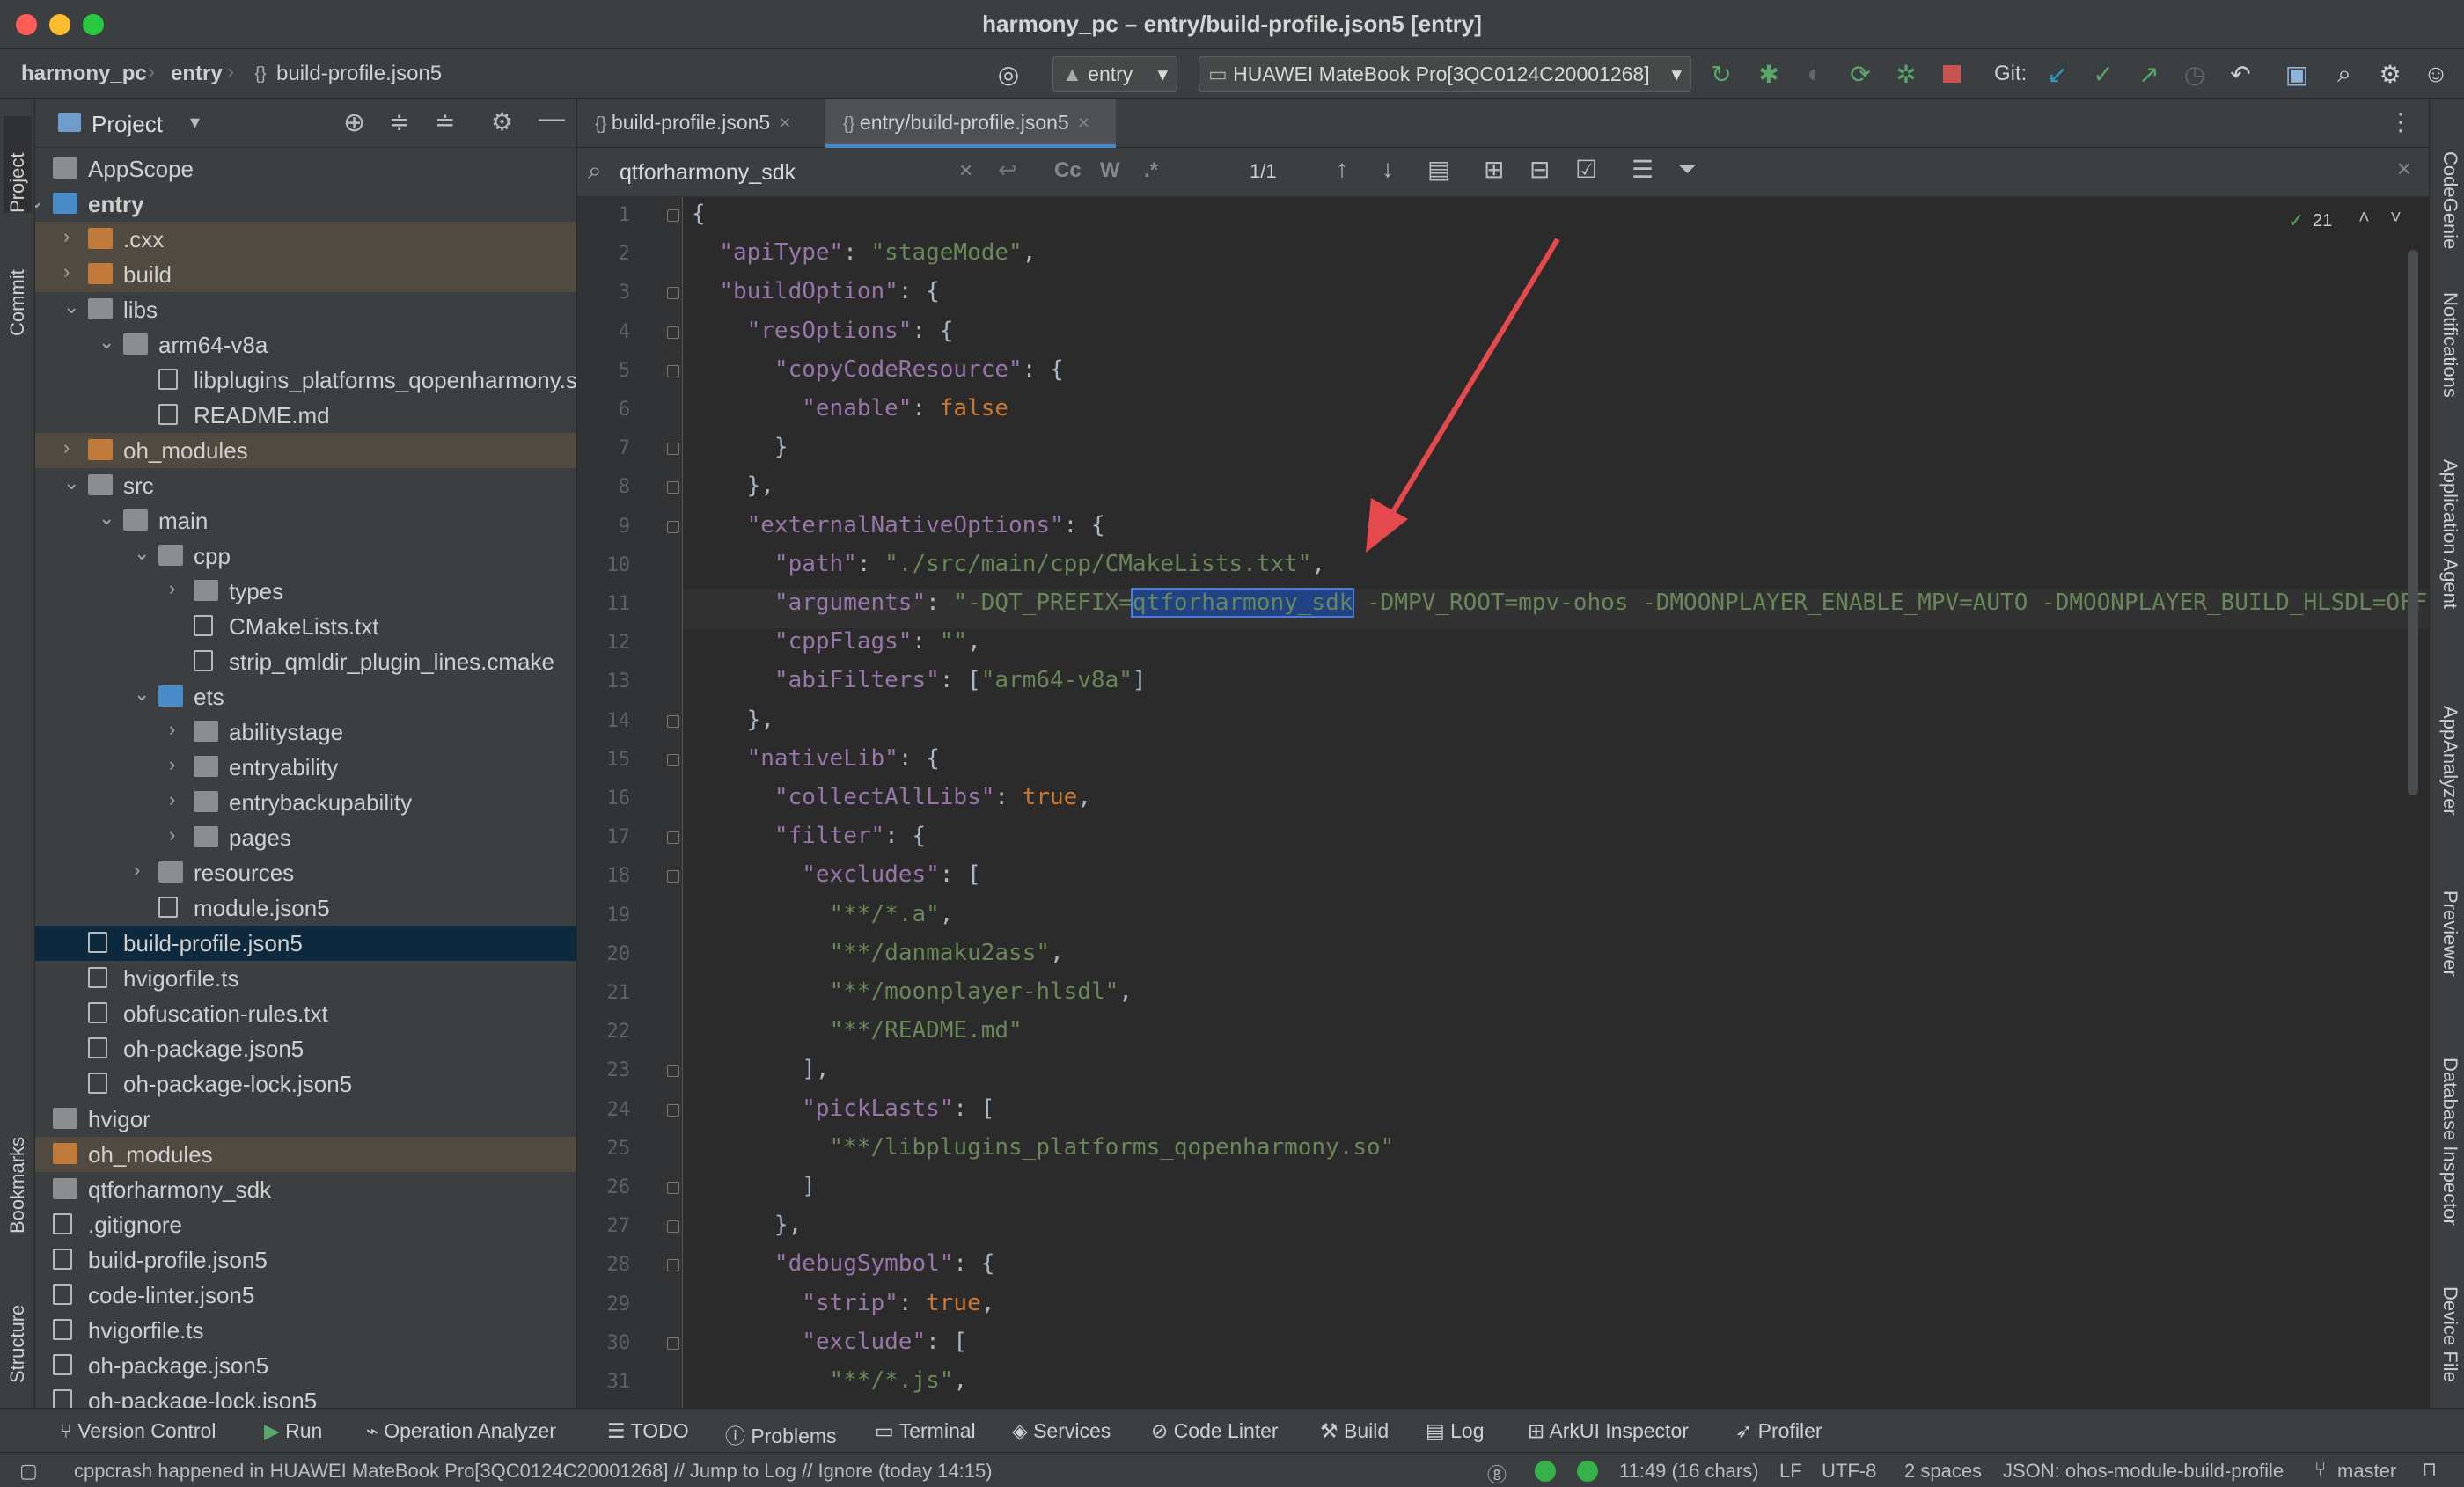  I want to click on problems-tool: ⓘ Problems, so click(781, 1434).